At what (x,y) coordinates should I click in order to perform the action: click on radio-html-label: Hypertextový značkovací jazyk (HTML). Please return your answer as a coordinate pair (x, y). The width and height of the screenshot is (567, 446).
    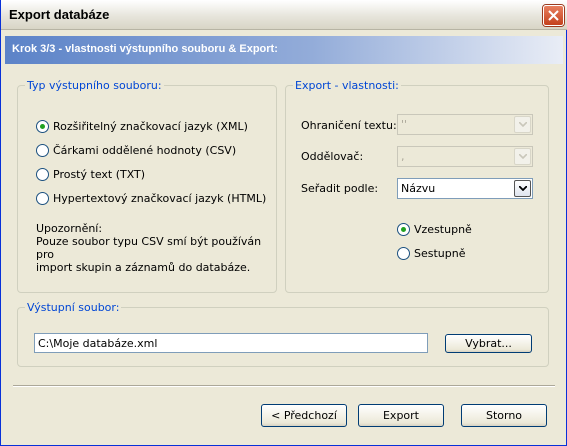
    Looking at the image, I should click on (160, 198).